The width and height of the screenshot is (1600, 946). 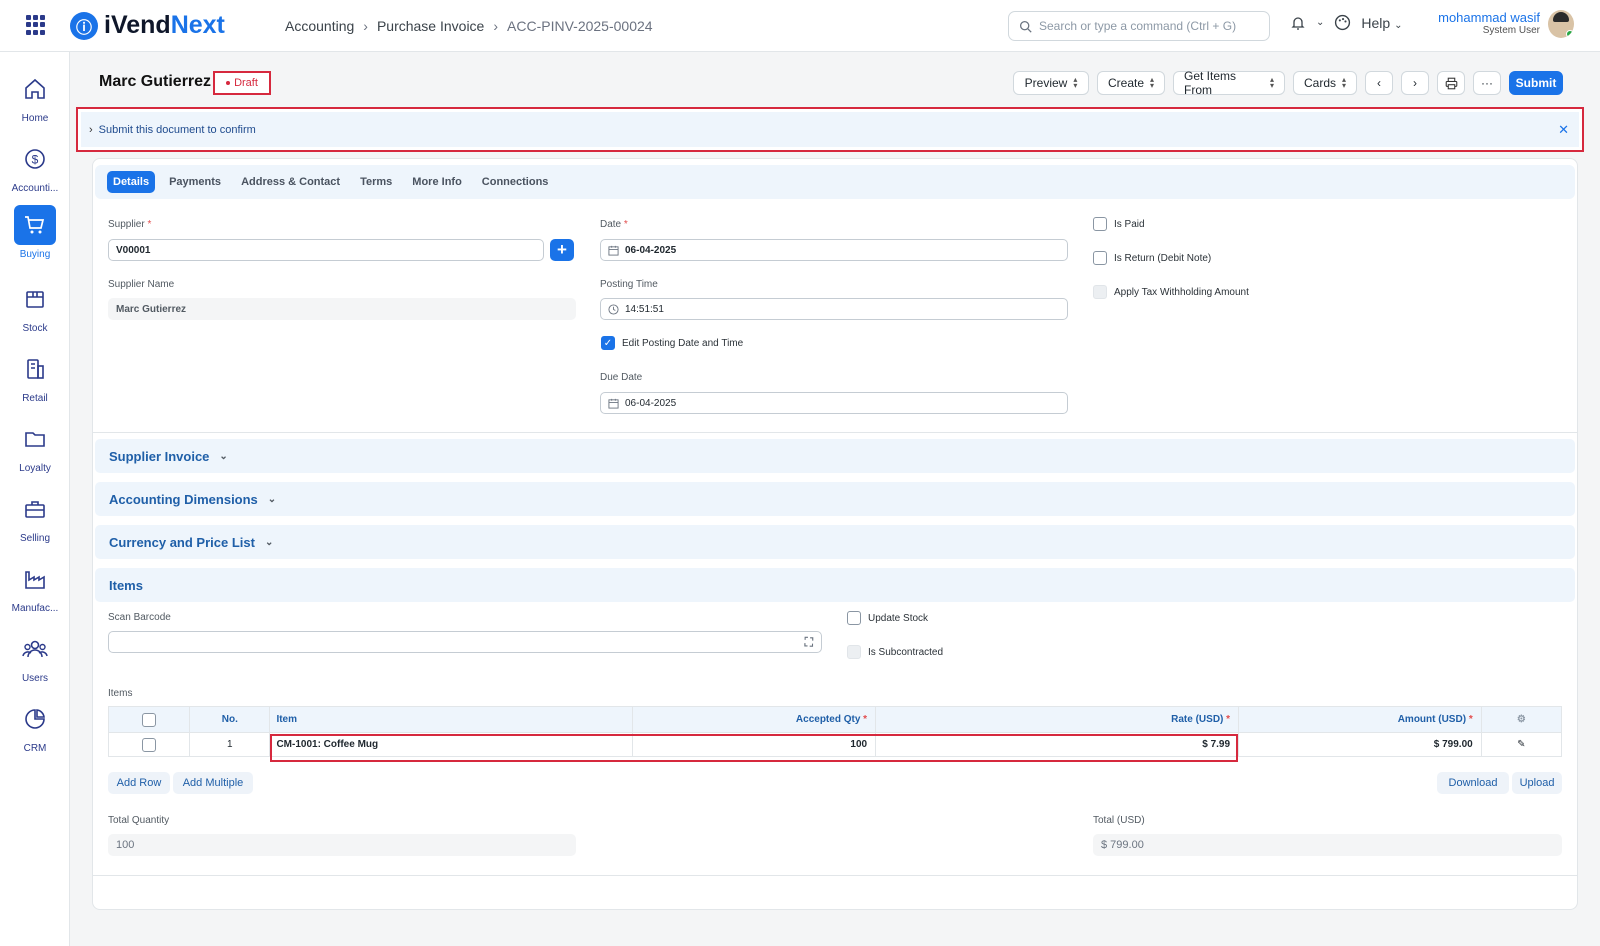 I want to click on gear-icon: ⚙, so click(x=1521, y=719).